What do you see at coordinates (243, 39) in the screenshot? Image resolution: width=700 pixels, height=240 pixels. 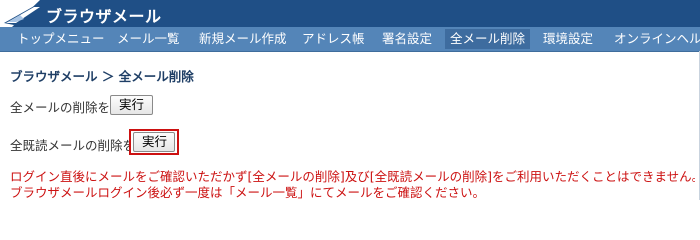 I see `nav-item-compose: 新規メール作成` at bounding box center [243, 39].